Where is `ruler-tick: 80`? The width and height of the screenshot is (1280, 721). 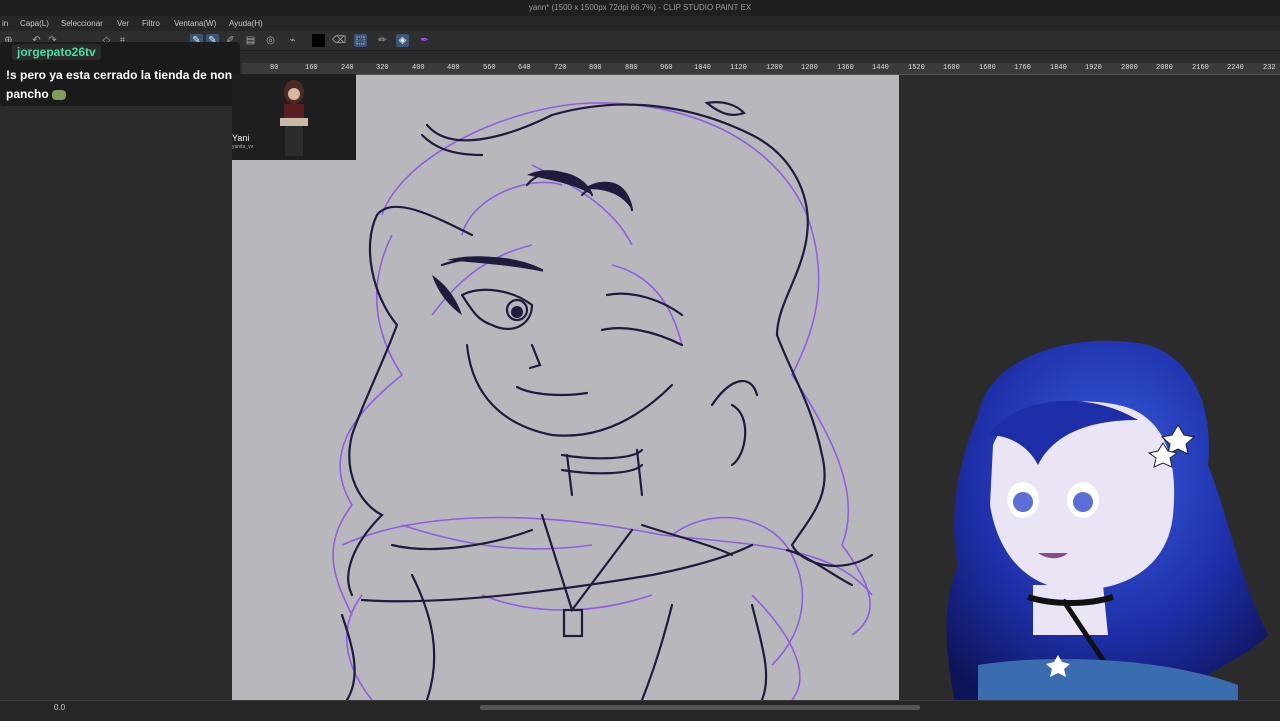 ruler-tick: 80 is located at coordinates (274, 68).